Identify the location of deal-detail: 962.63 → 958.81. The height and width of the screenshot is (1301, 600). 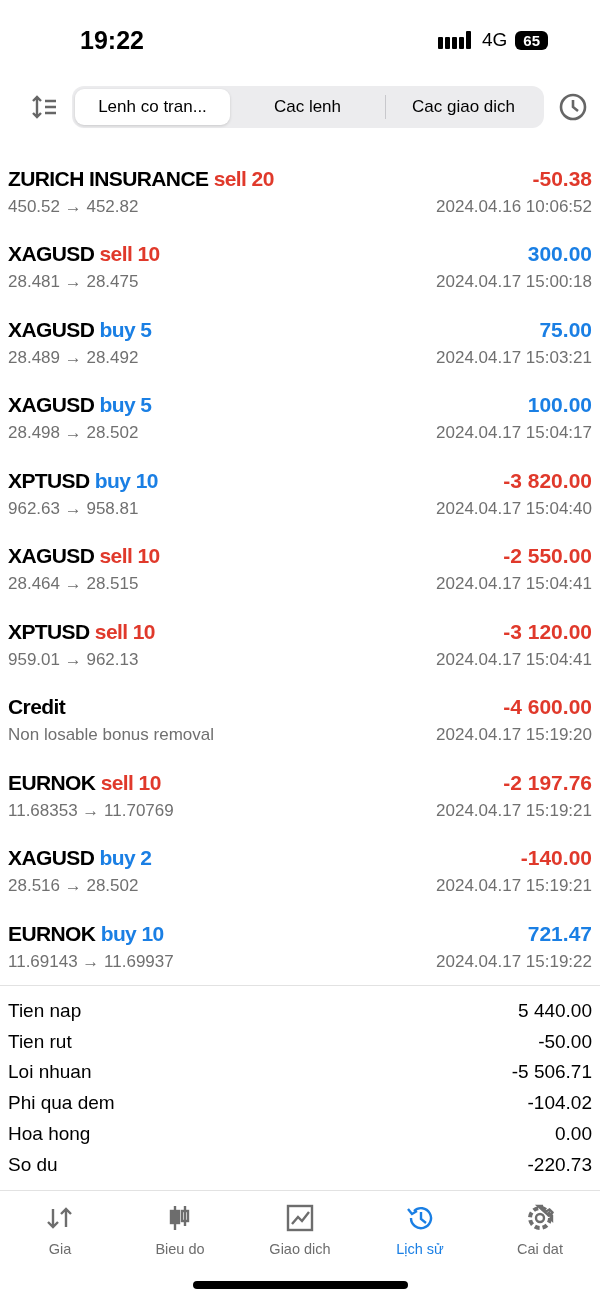
(73, 508).